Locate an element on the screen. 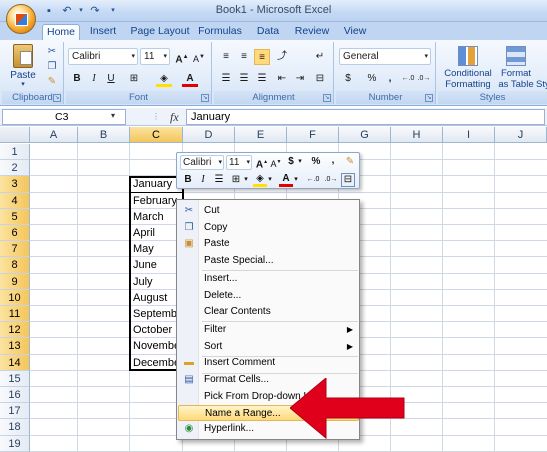  row-header-12: 12 is located at coordinates (15, 330).